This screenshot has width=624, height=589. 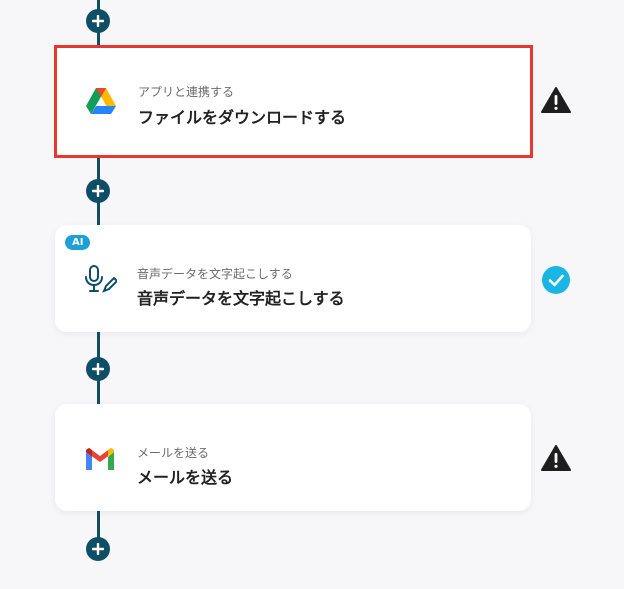 I want to click on flow-step-card-transcribe: AI 音声データを文字起こしする 音声データを文字起こしする, so click(x=293, y=278).